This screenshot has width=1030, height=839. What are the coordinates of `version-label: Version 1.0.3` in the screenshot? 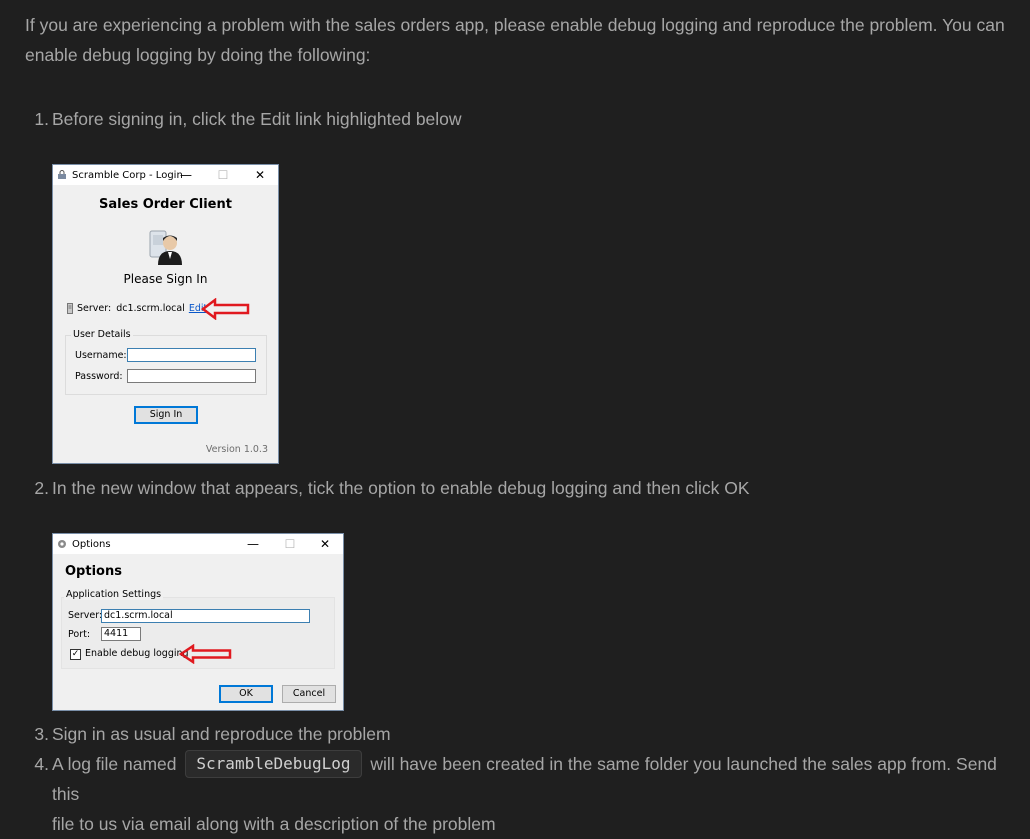 It's located at (236, 449).